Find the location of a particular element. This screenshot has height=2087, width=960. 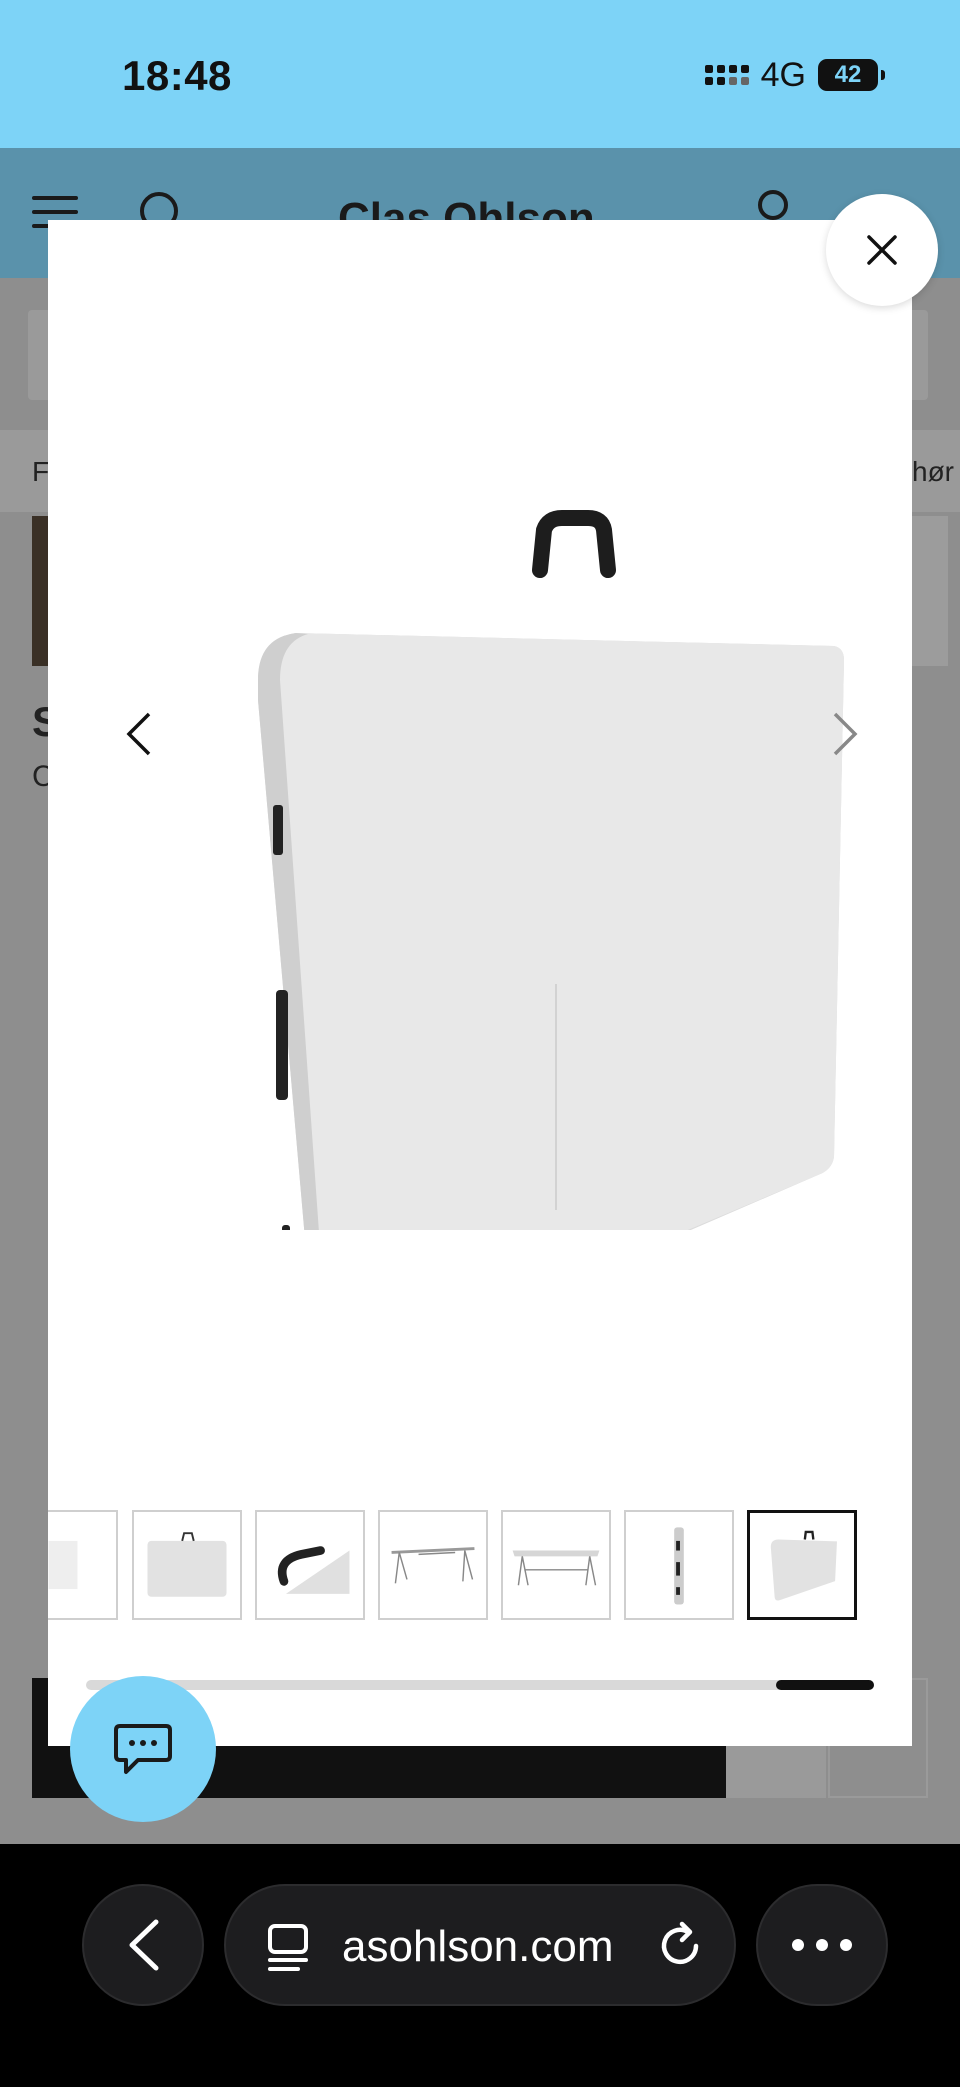

browser-back-button is located at coordinates (143, 1945).